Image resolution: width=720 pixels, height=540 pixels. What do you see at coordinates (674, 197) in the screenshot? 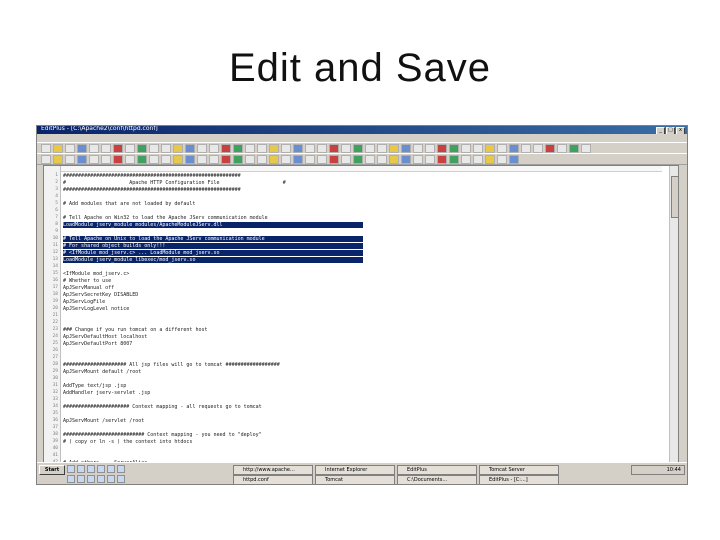
I see `scrollbar-thumb` at bounding box center [674, 197].